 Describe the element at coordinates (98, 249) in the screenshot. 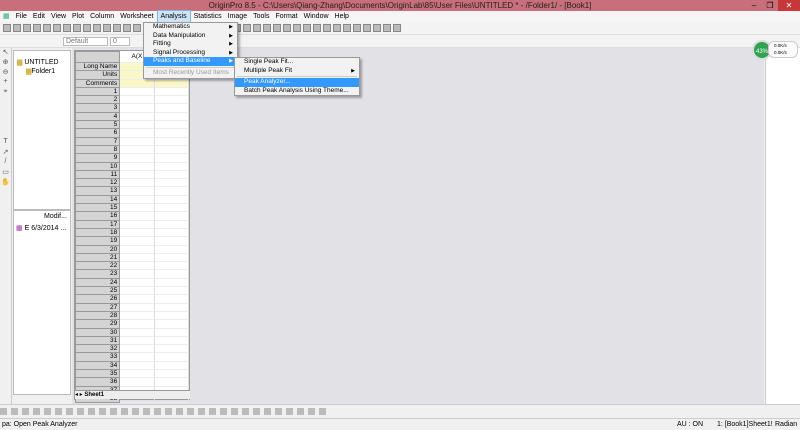

I see `row-header: 20` at that location.